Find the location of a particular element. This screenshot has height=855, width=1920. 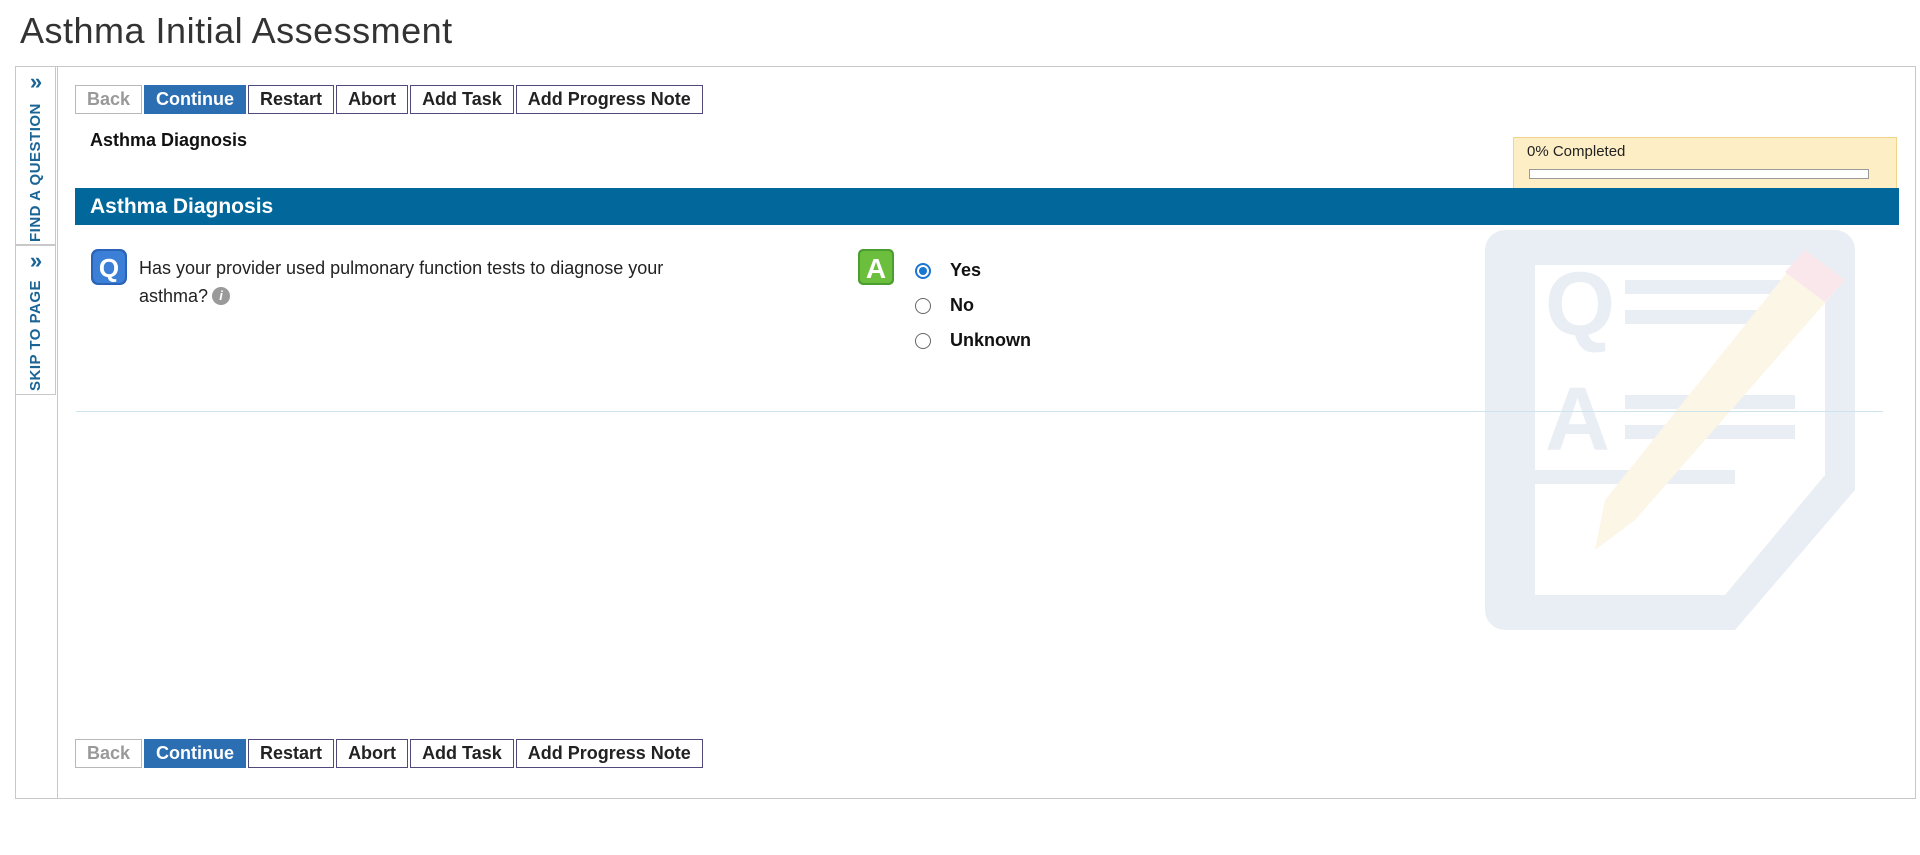

qa-watermark-icon: Q A is located at coordinates (1670, 430).